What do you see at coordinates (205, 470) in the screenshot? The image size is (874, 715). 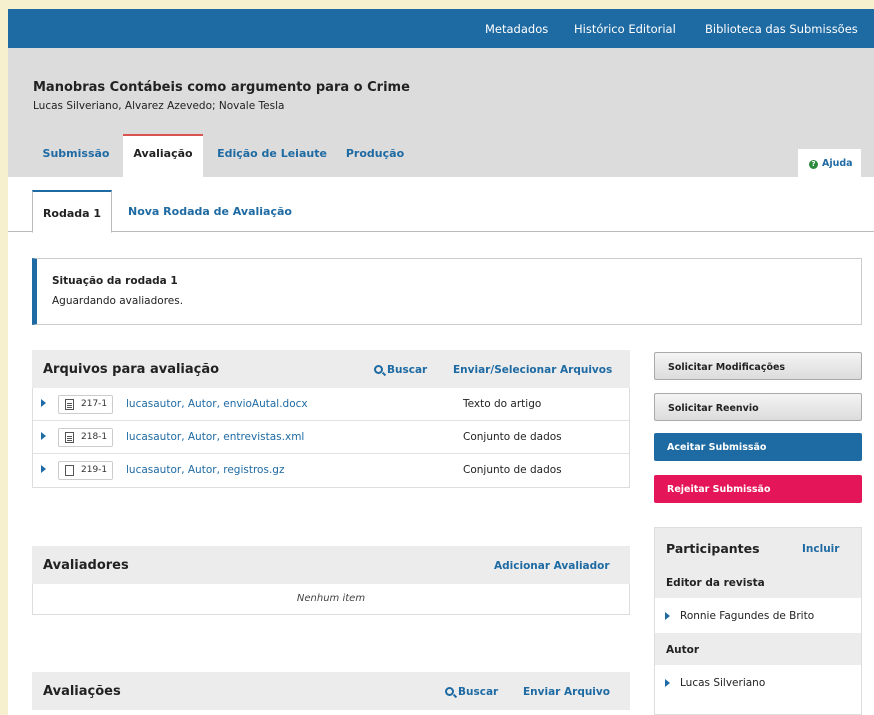 I see `file-name-link: lucasautor, Autor, registros.gz` at bounding box center [205, 470].